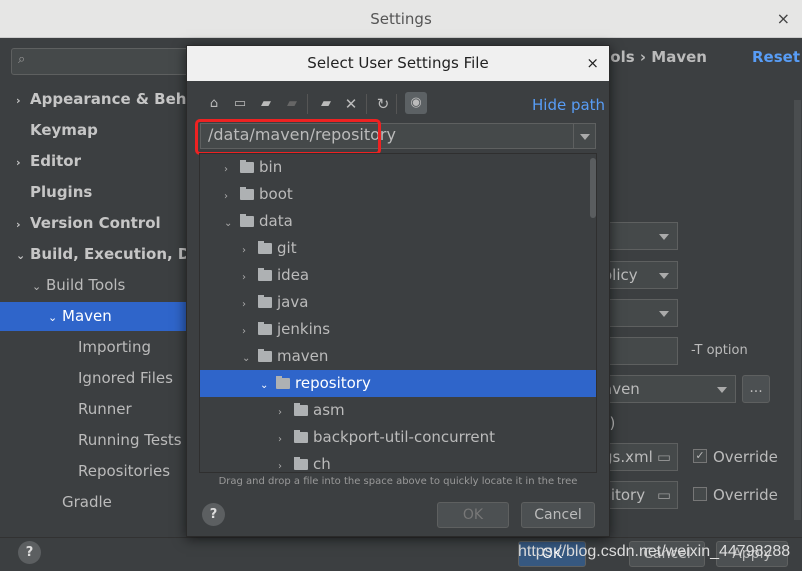  I want to click on tree-item-label: java, so click(293, 302).